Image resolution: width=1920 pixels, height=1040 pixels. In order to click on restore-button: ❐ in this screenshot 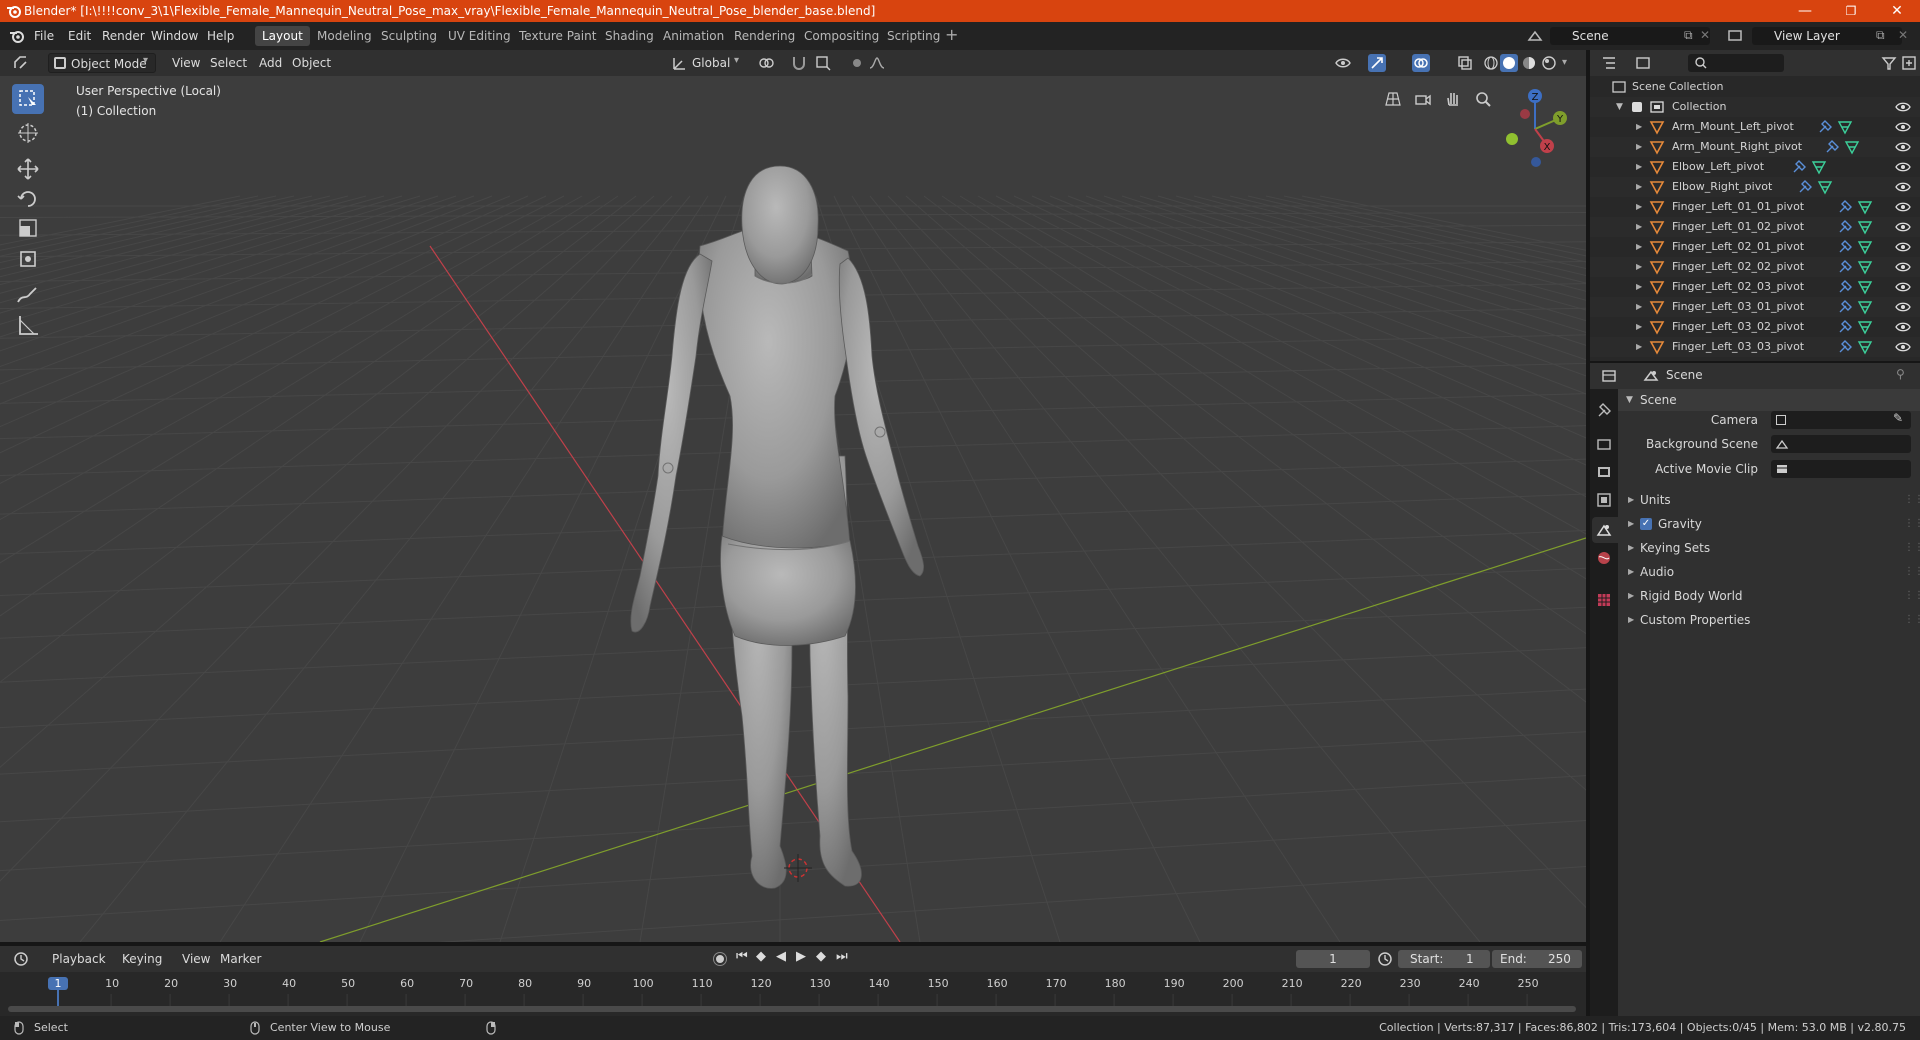, I will do `click(1851, 11)`.